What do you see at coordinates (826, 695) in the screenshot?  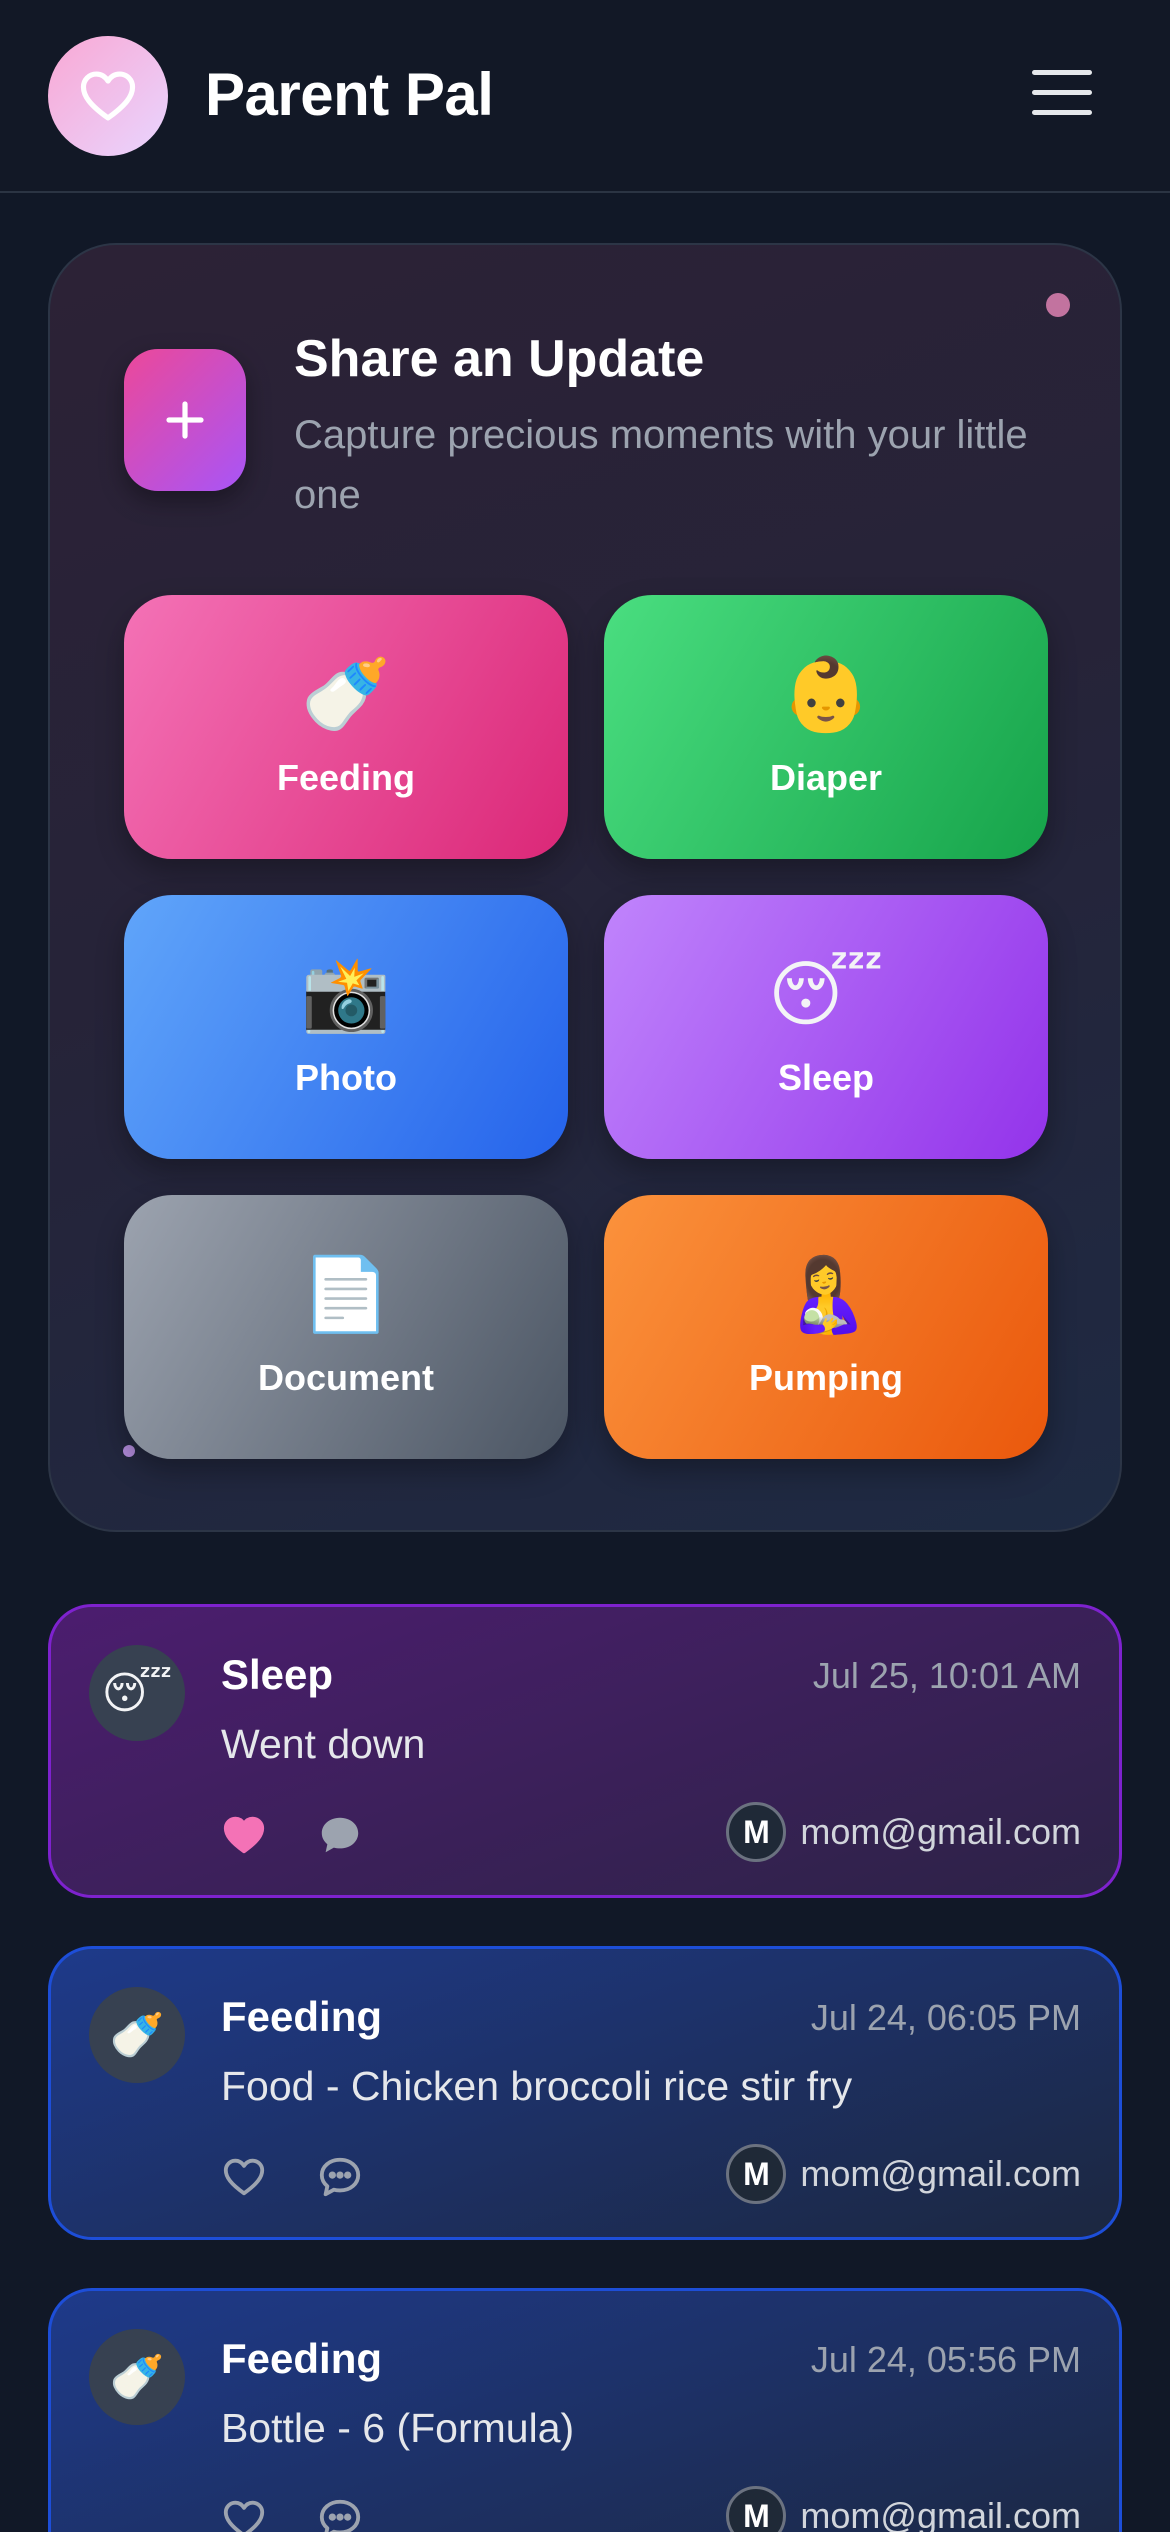 I see `baby-icon: 👶` at bounding box center [826, 695].